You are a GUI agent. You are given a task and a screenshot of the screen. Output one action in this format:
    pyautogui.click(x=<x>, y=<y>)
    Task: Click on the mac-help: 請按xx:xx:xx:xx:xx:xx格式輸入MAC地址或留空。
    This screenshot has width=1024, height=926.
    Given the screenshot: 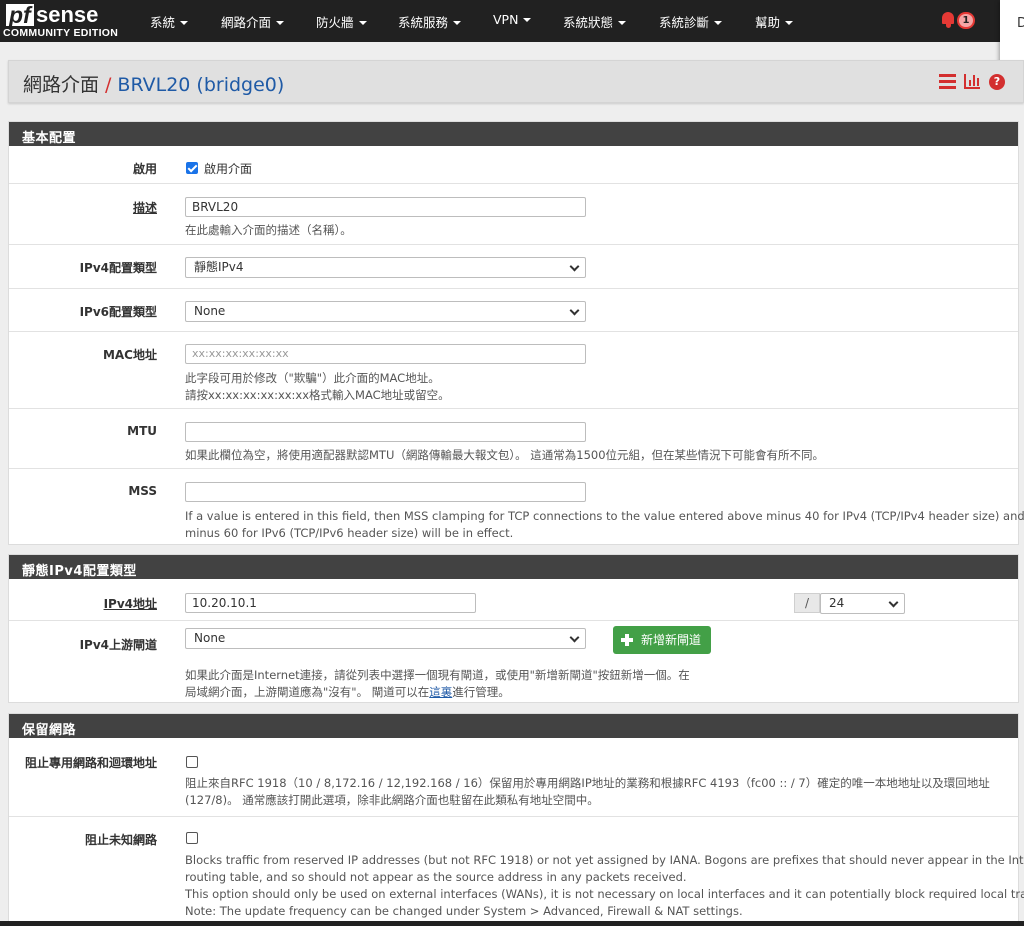 What is the action you would take?
    pyautogui.click(x=317, y=395)
    